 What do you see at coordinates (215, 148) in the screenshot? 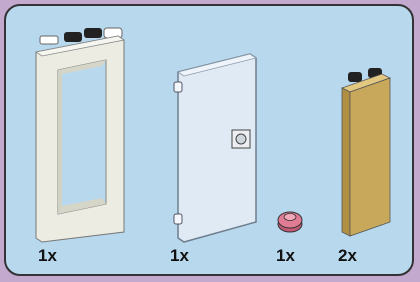
I see `door-icon` at bounding box center [215, 148].